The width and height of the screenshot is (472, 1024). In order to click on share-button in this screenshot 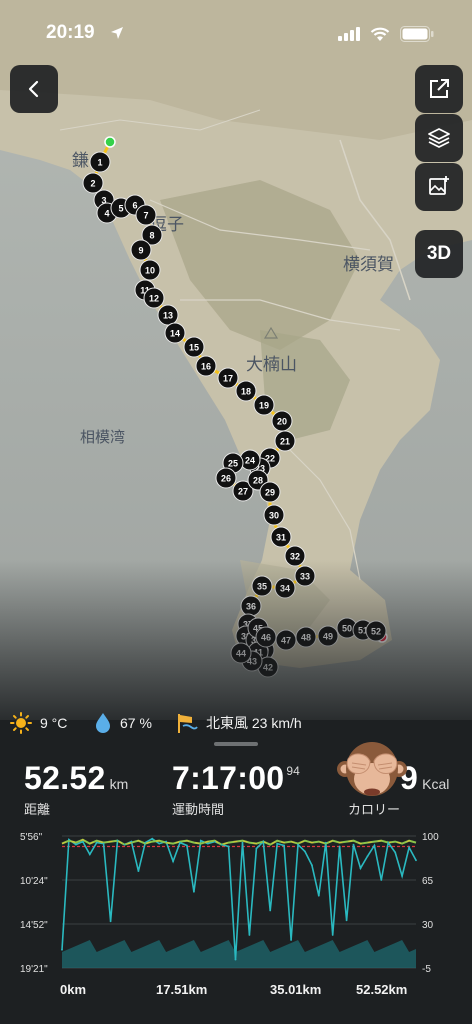, I will do `click(439, 89)`.